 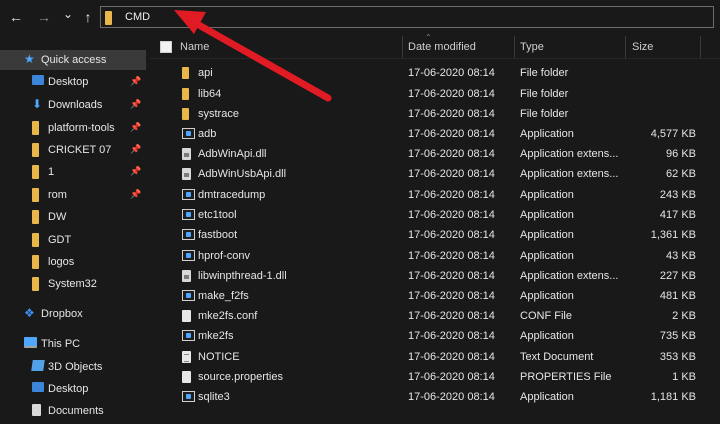 I want to click on sidebar-item-gdt: GDT, so click(x=73, y=240).